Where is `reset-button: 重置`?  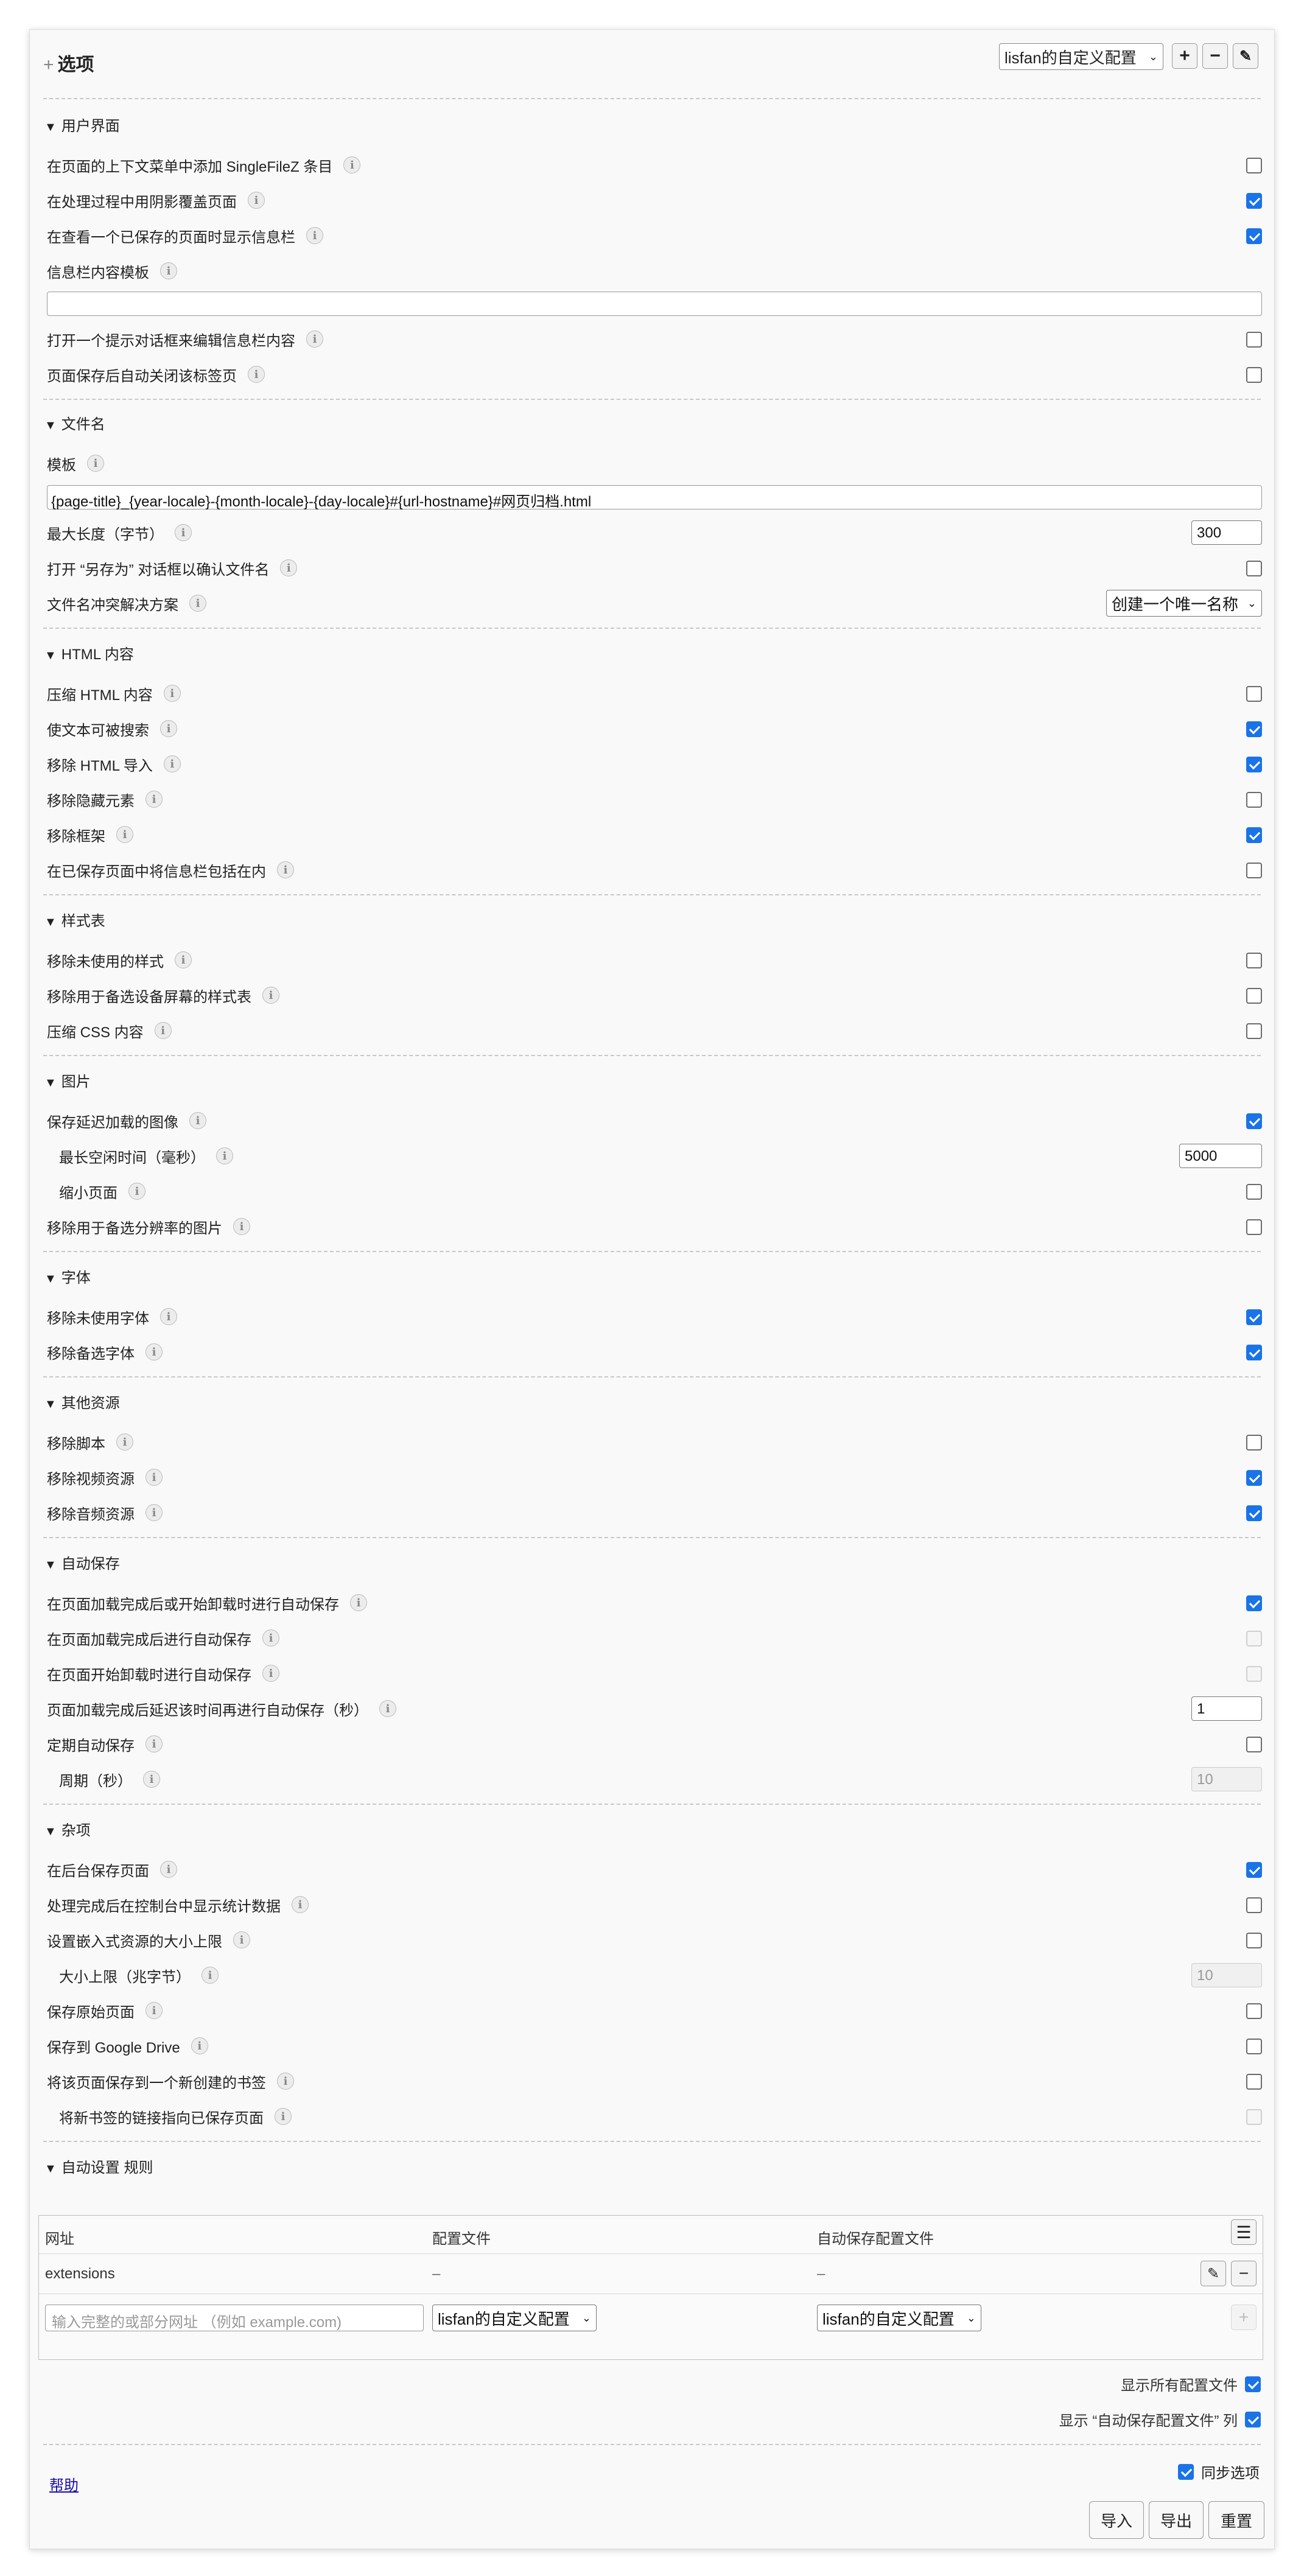
reset-button: 重置 is located at coordinates (1236, 2520).